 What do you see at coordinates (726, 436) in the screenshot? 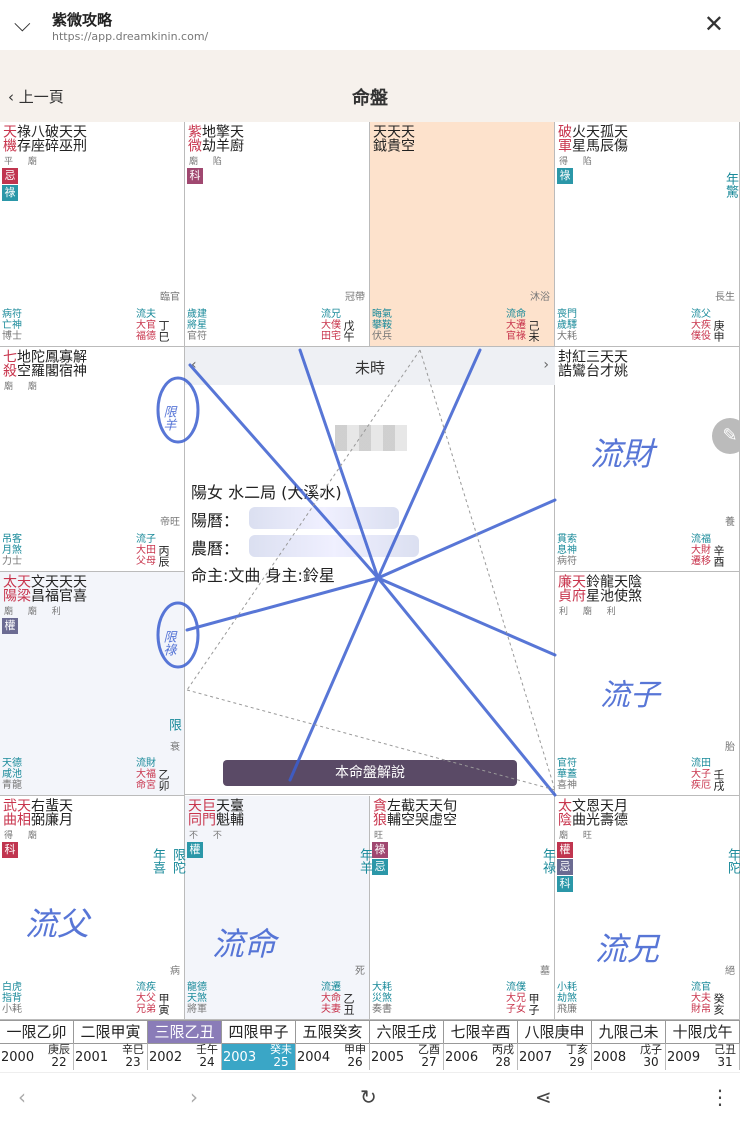
I see `pencil-icon: ✎` at bounding box center [726, 436].